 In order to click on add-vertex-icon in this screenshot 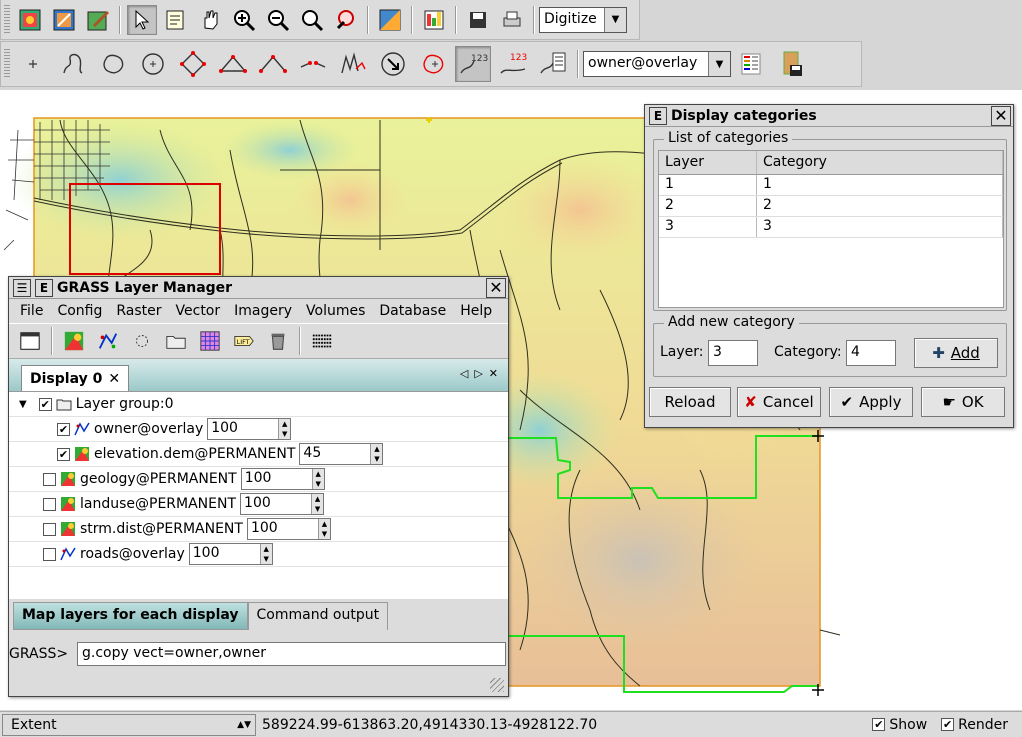, I will do `click(233, 64)`.